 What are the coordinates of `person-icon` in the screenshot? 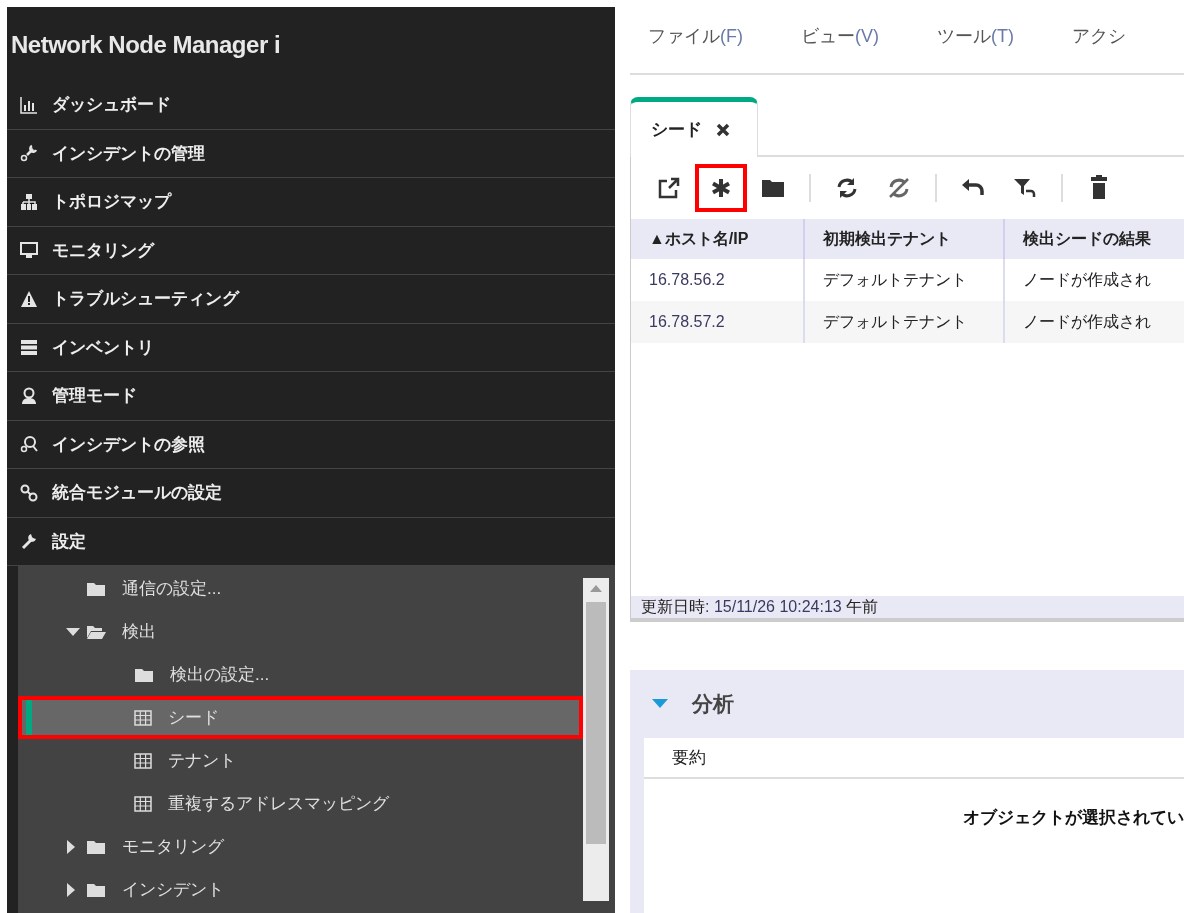 It's located at (29, 395).